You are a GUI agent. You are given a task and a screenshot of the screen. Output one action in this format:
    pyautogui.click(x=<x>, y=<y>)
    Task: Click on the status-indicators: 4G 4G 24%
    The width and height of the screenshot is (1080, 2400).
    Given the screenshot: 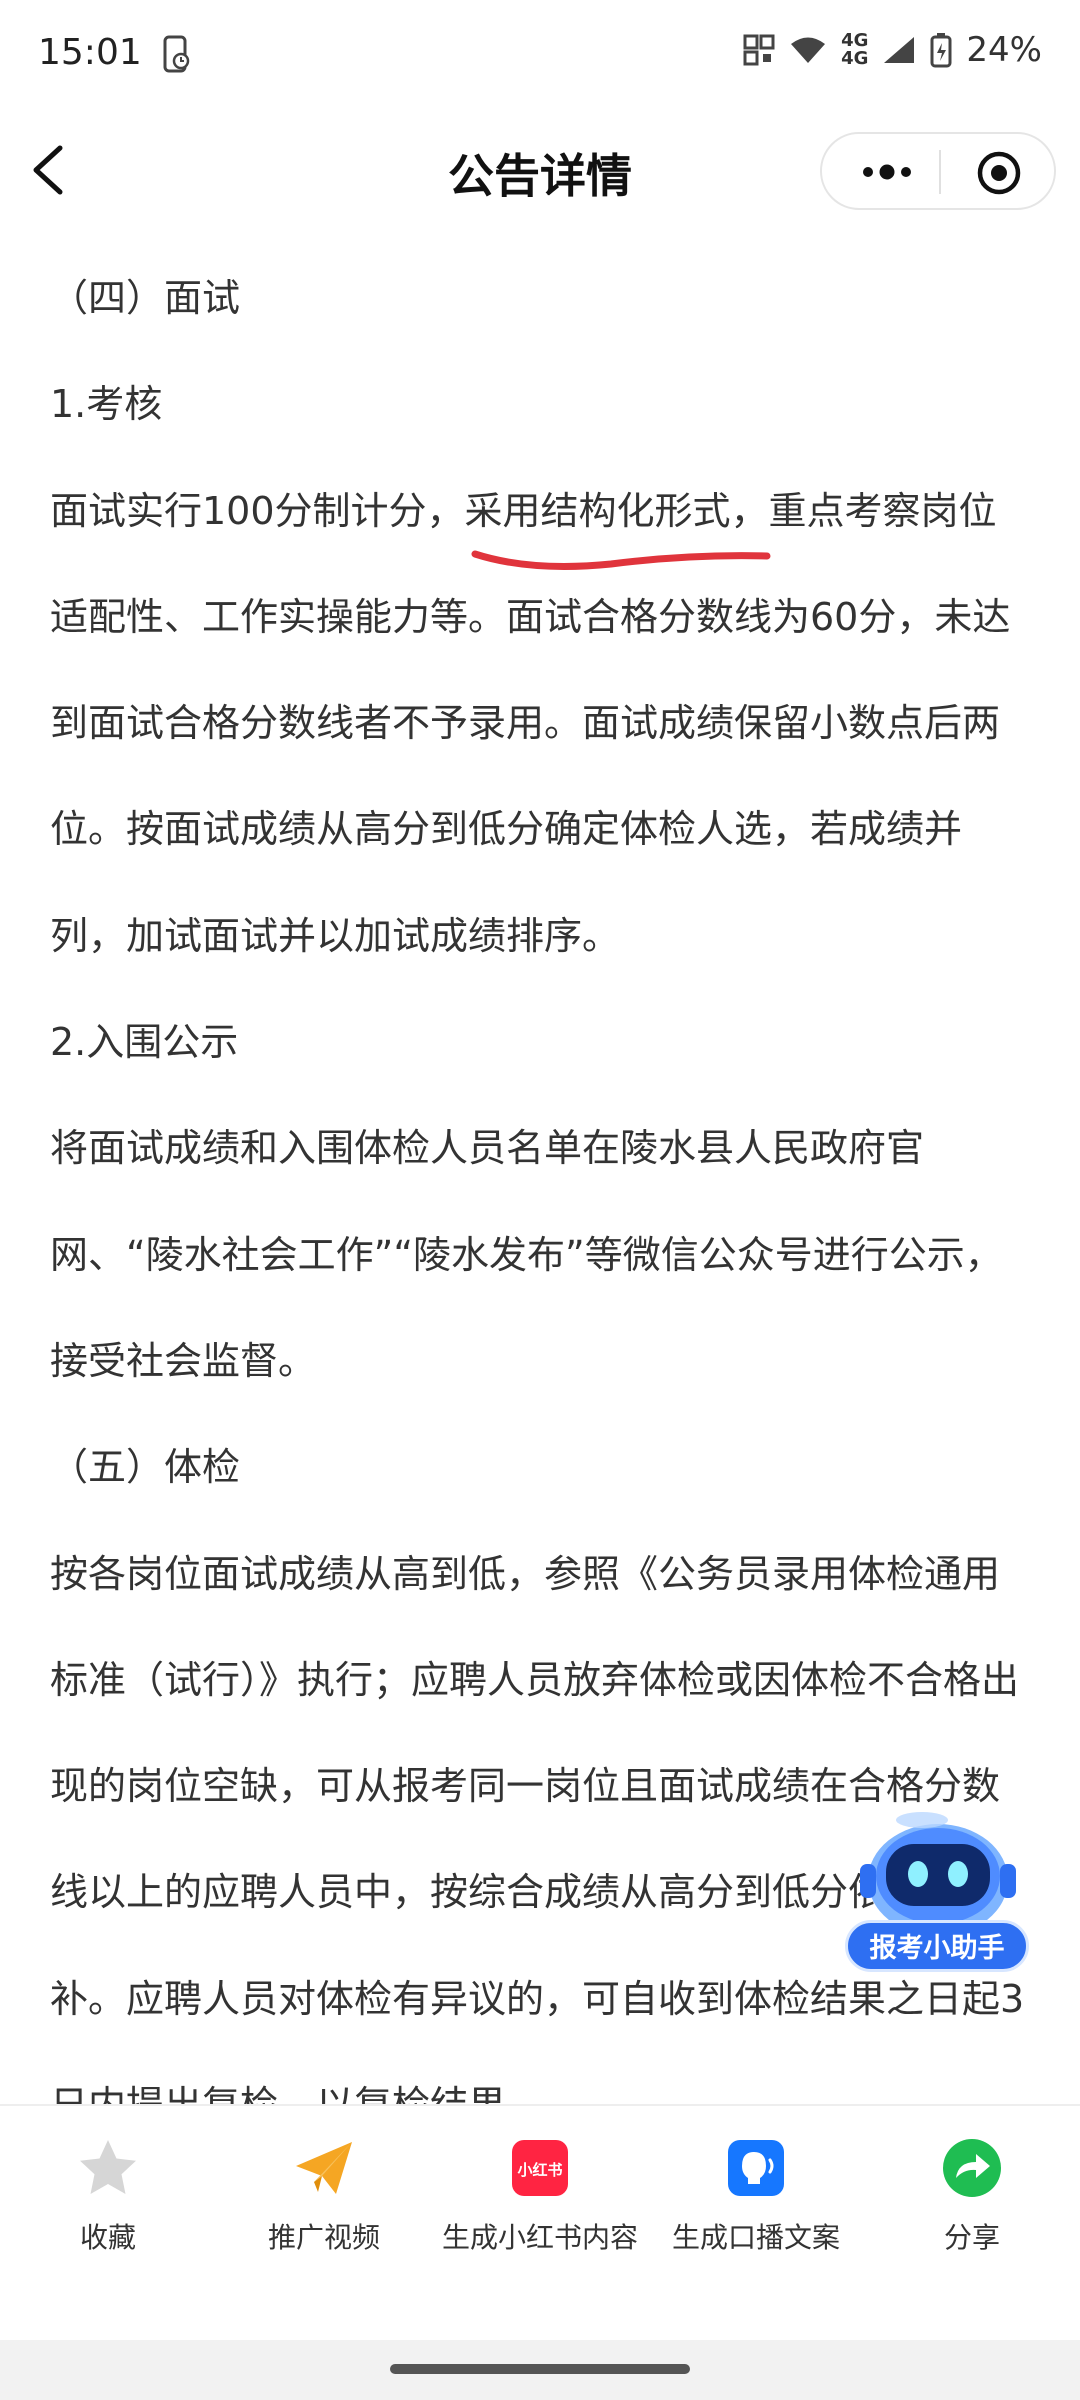 What is the action you would take?
    pyautogui.click(x=892, y=50)
    